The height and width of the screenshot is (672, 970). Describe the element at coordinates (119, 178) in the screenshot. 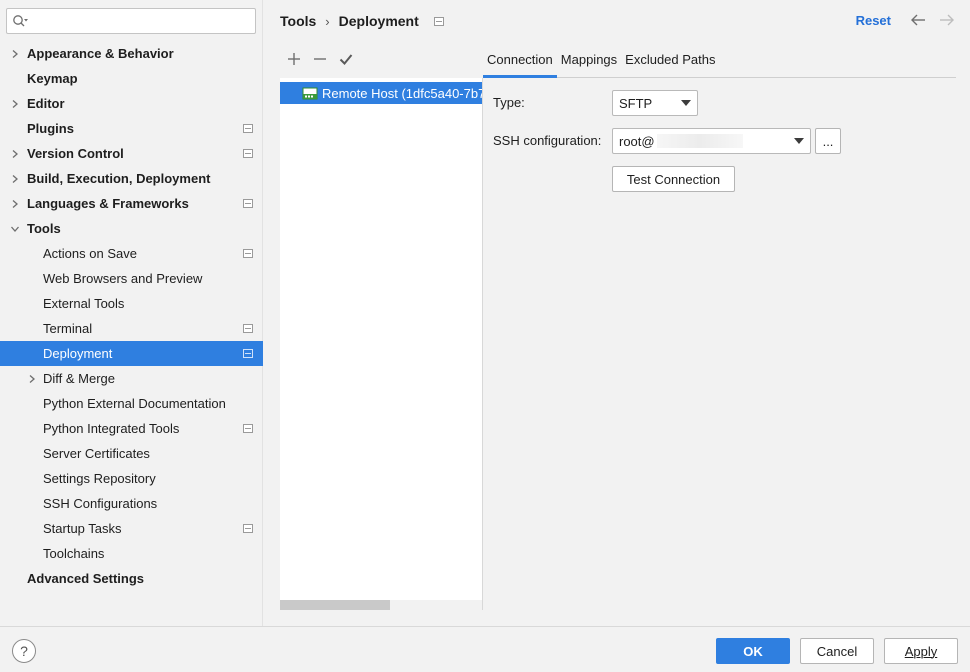

I see `sidebar-item-label: Build, Execution, Deployment` at that location.